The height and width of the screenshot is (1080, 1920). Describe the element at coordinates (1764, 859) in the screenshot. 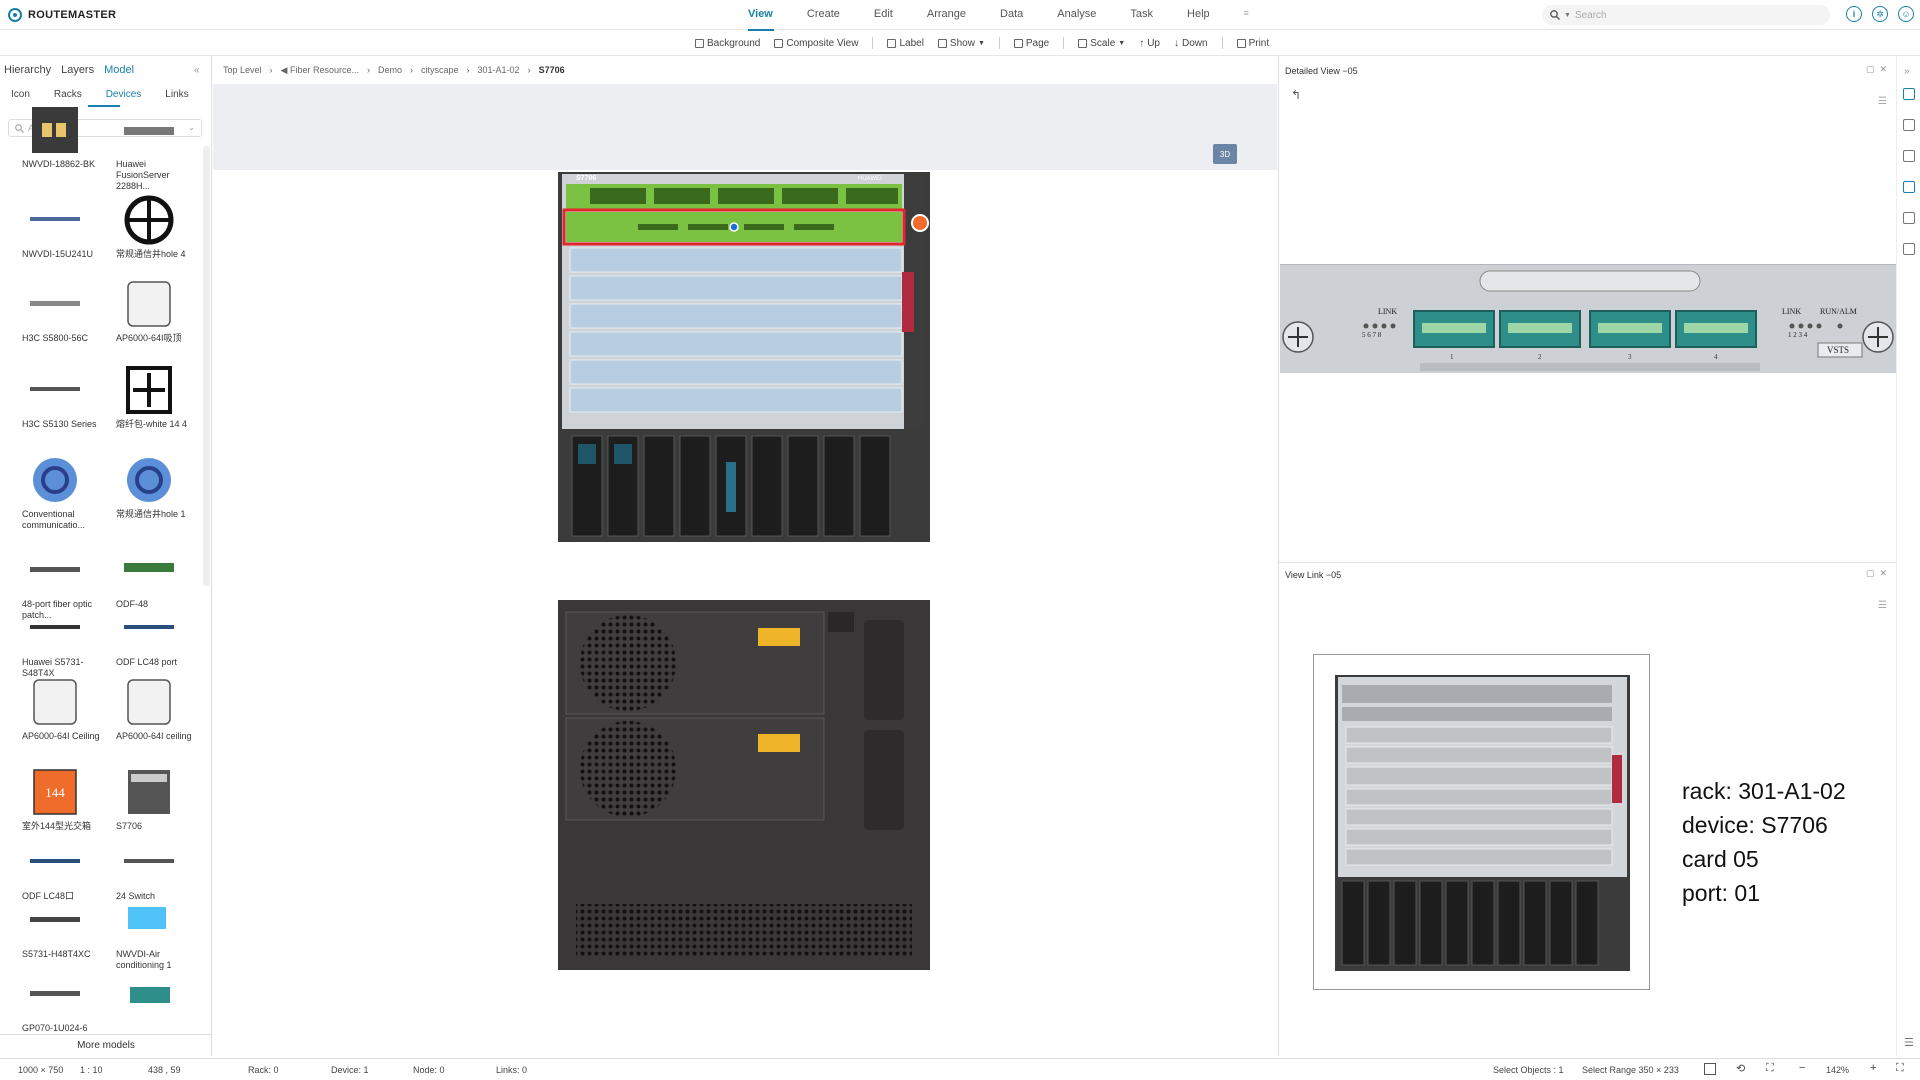

I see `info-card: card 05` at that location.